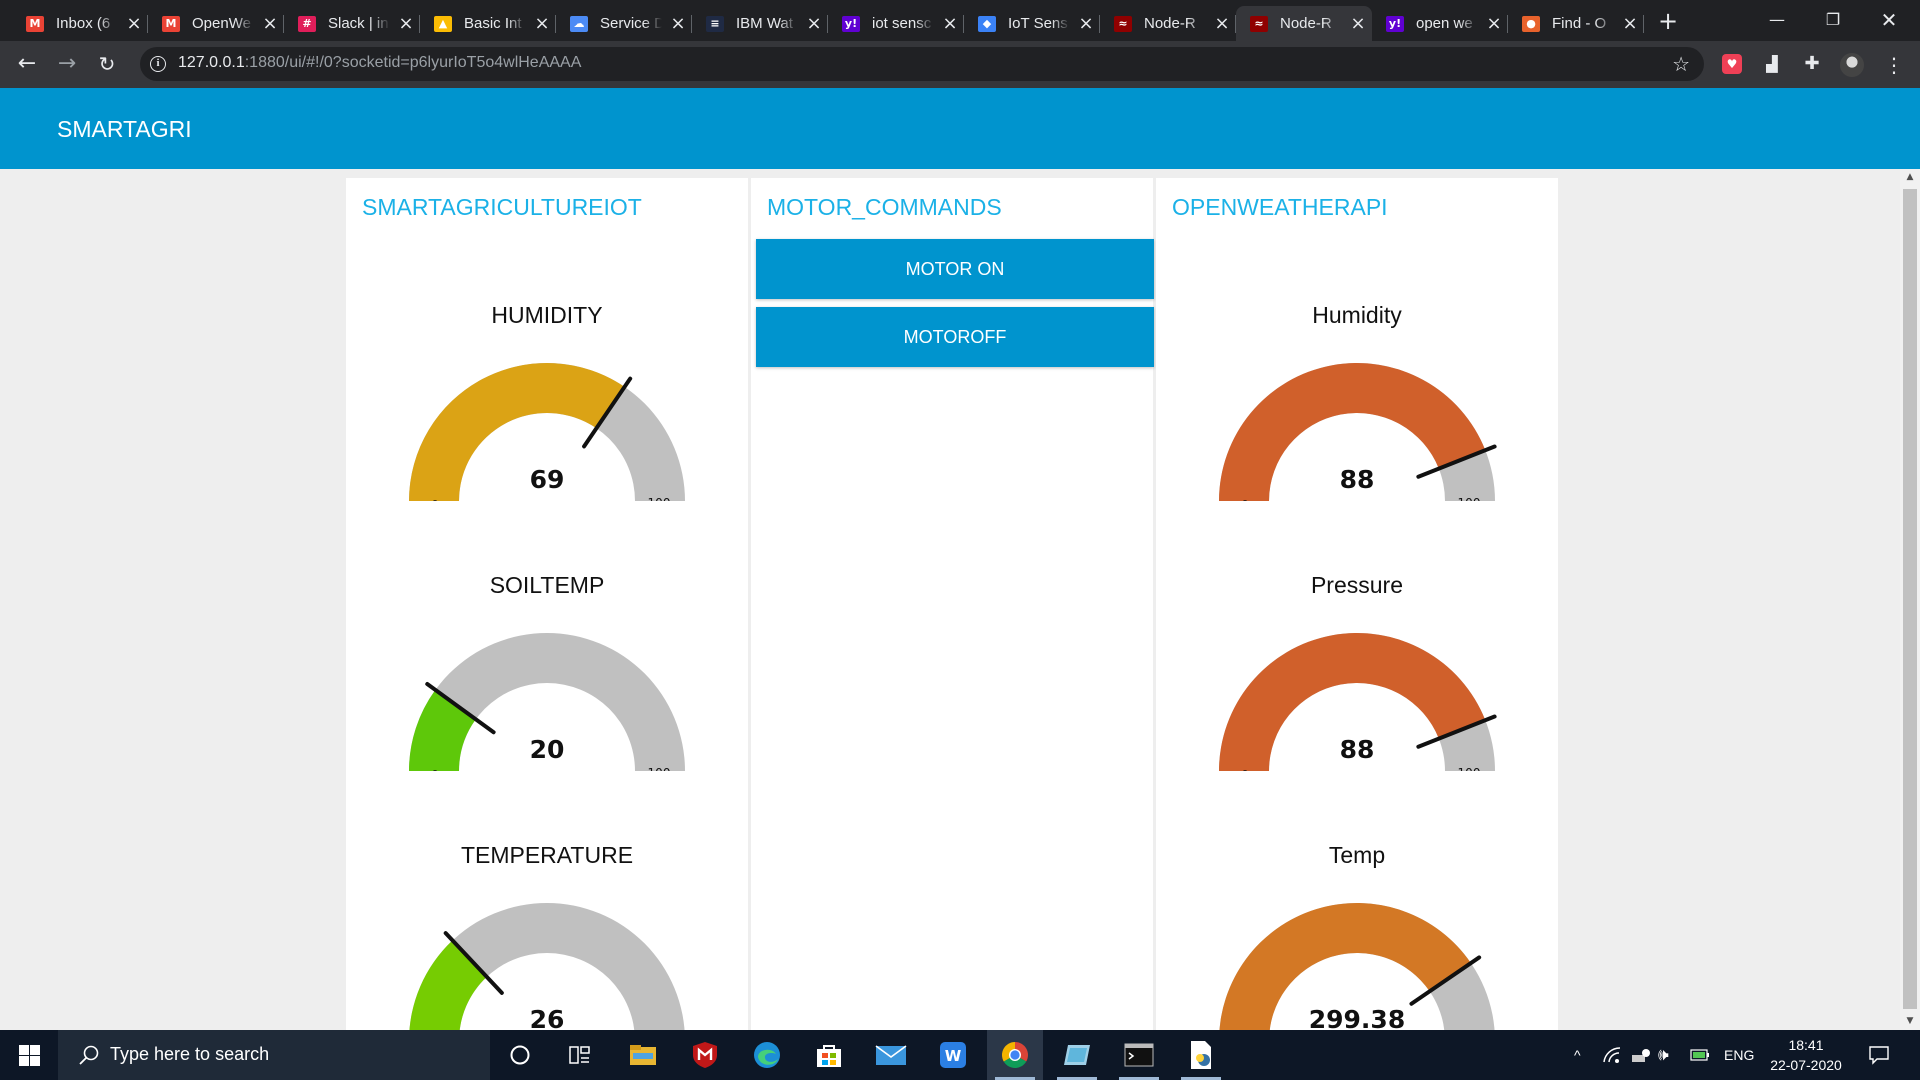 The image size is (1920, 1080). What do you see at coordinates (1894, 65) in the screenshot?
I see `browser-menu-icon: ⋮` at bounding box center [1894, 65].